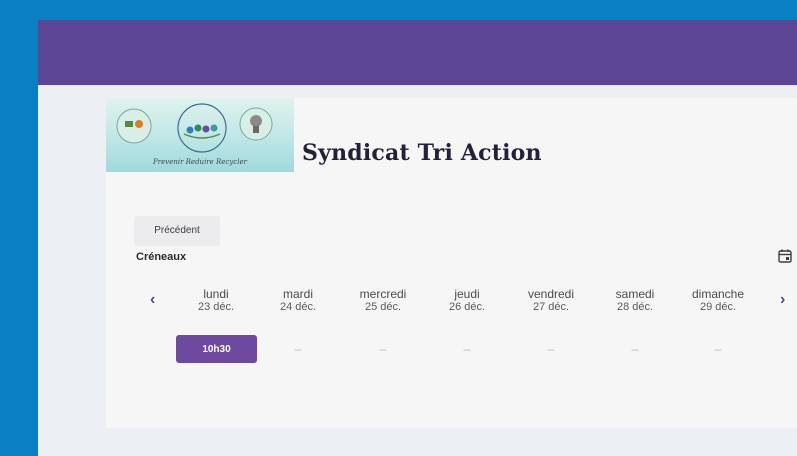 The image size is (797, 456). What do you see at coordinates (551, 349) in the screenshot?
I see `empty-slot-friday: –` at bounding box center [551, 349].